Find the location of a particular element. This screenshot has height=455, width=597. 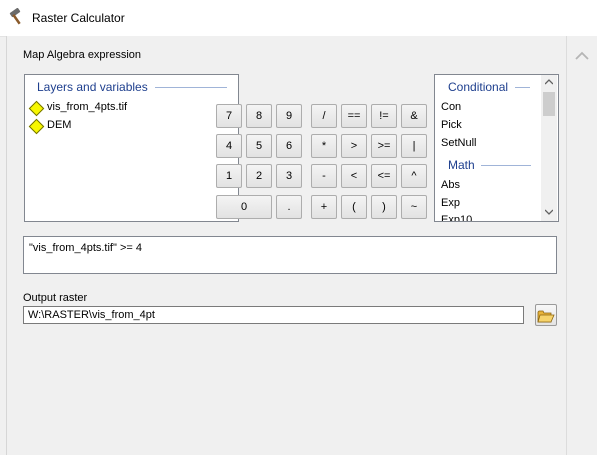

output-raster-label: Output raster is located at coordinates (55, 298).